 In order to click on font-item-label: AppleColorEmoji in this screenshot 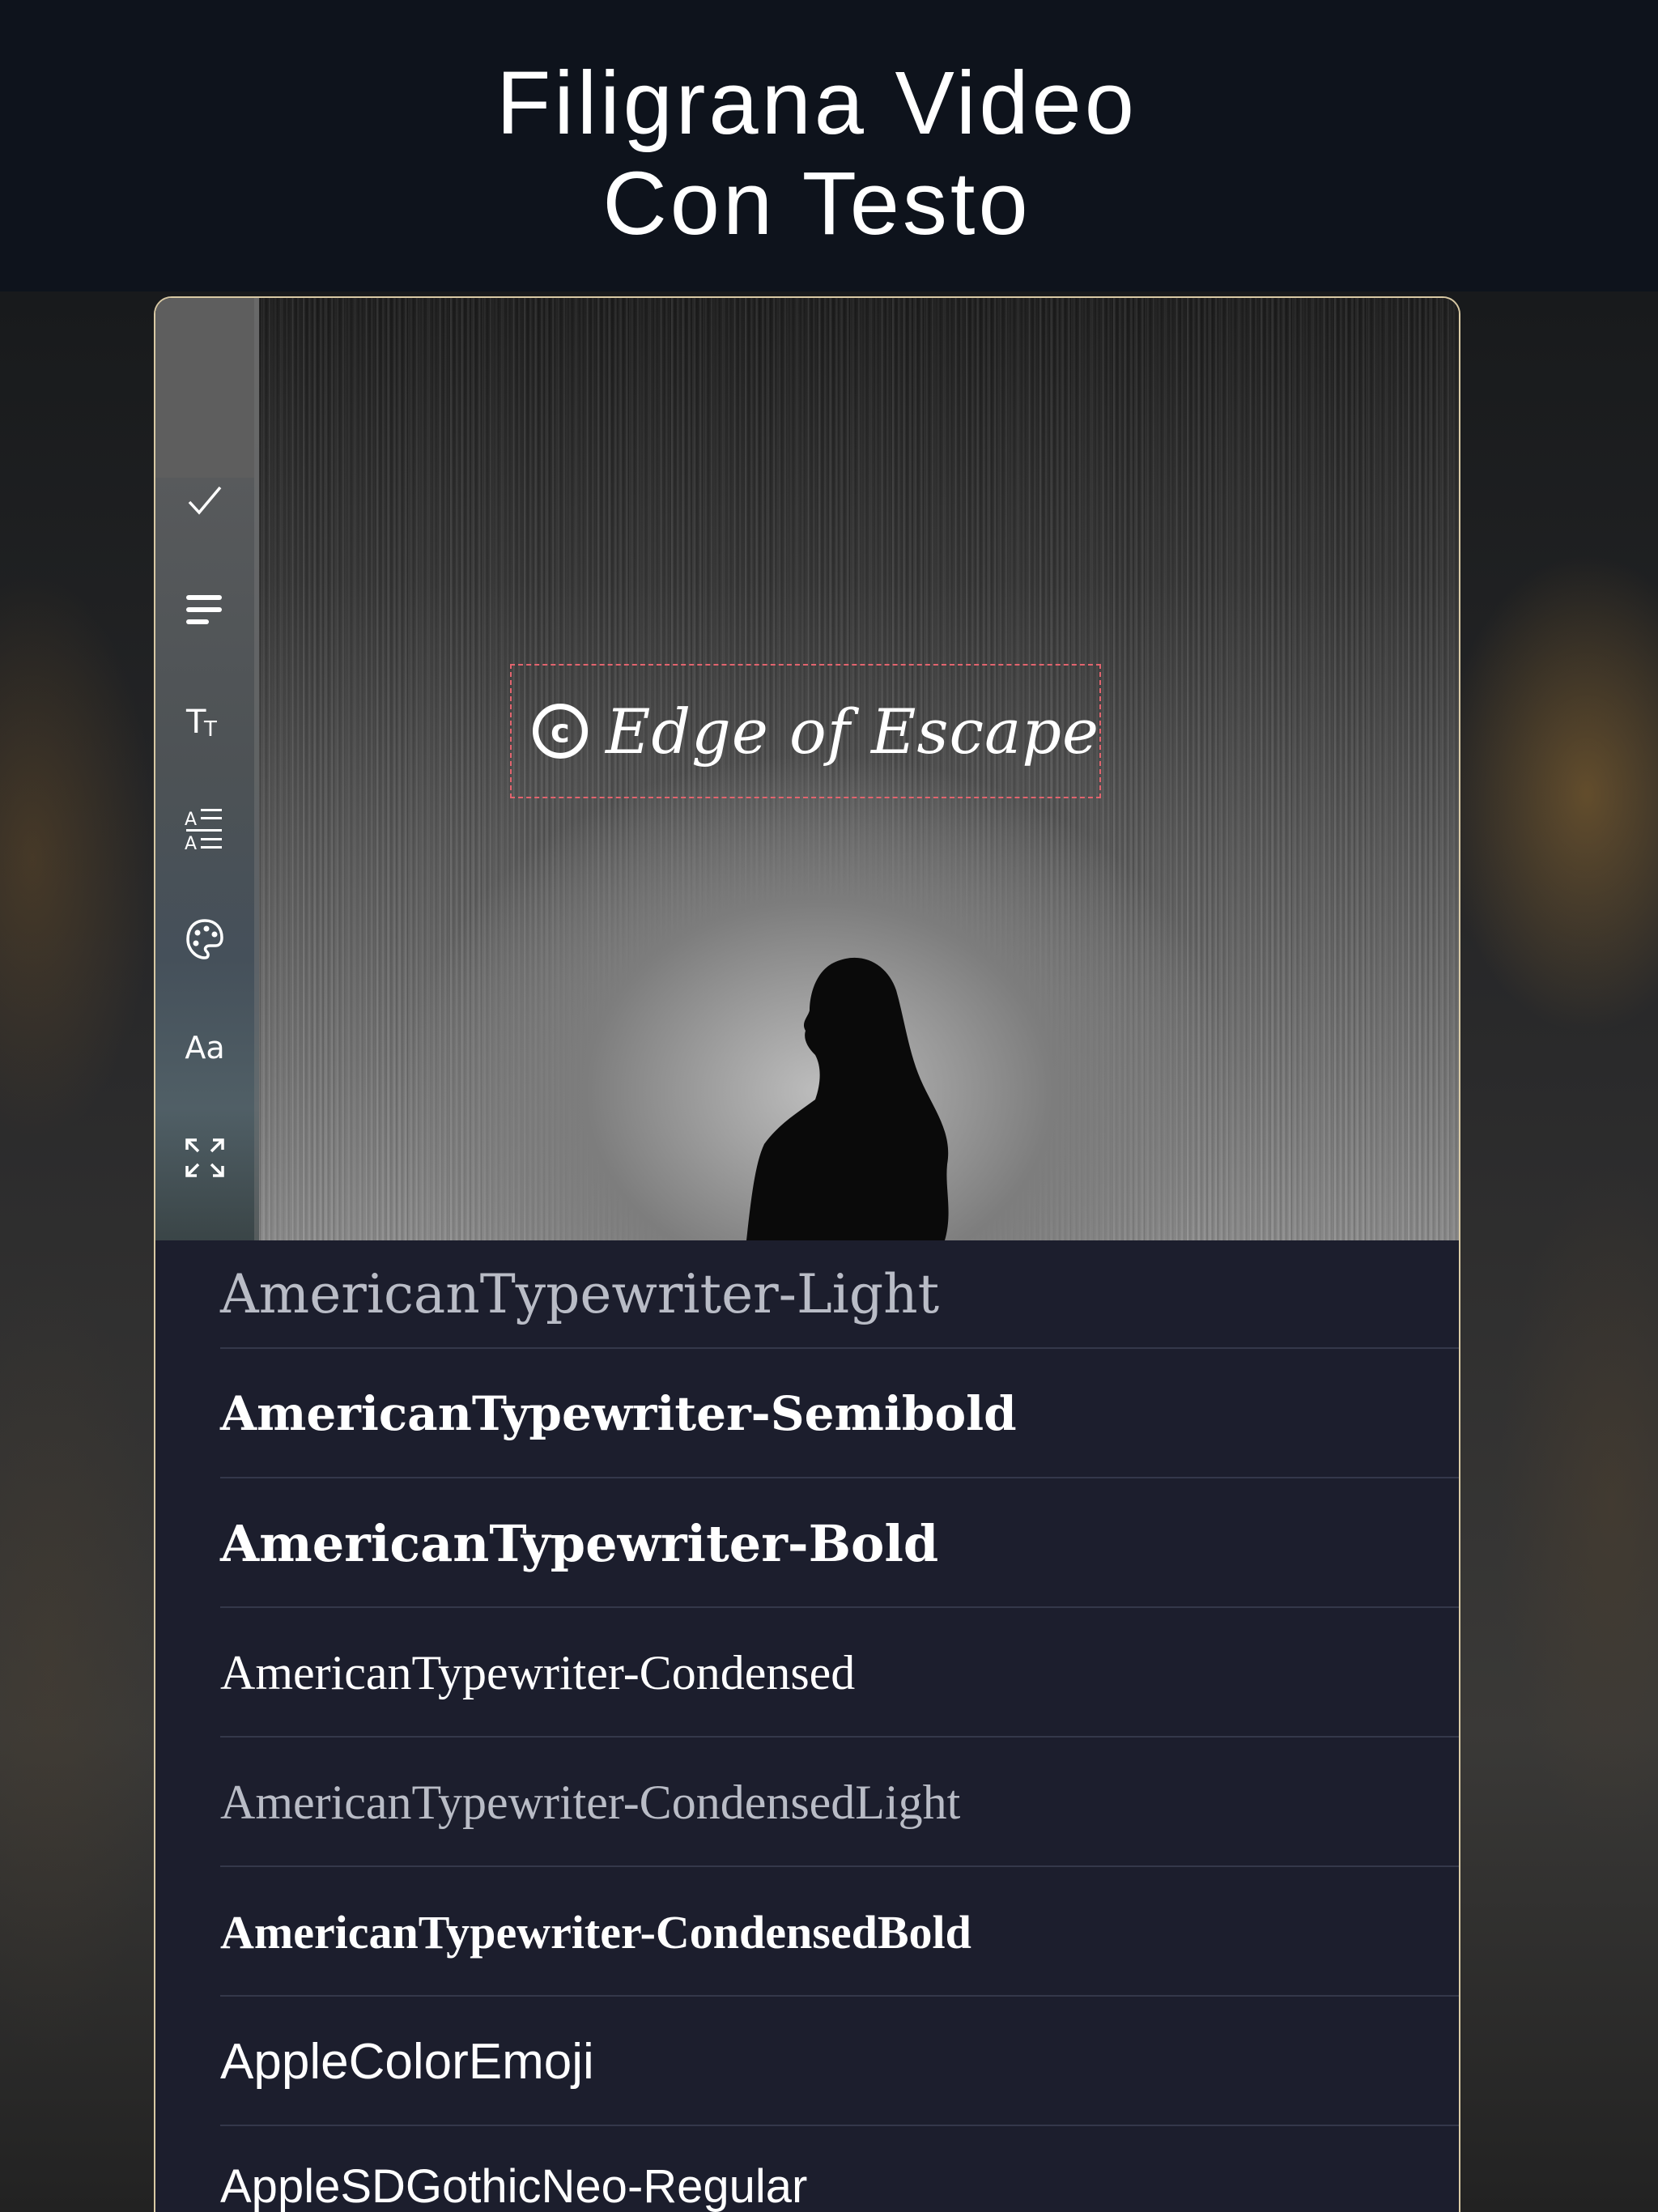, I will do `click(407, 2062)`.